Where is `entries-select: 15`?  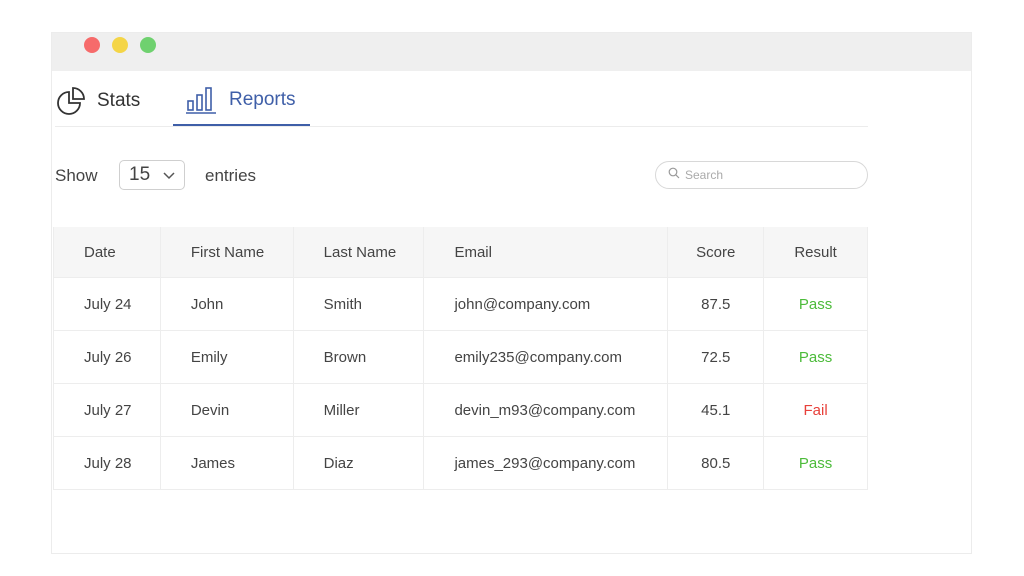 entries-select: 15 is located at coordinates (152, 175).